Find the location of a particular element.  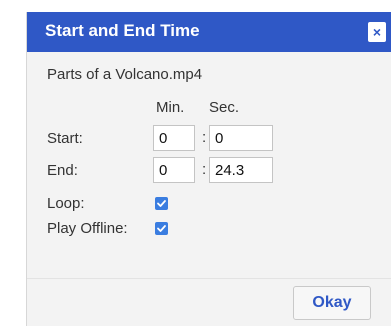

loop-checkbox is located at coordinates (161, 203).